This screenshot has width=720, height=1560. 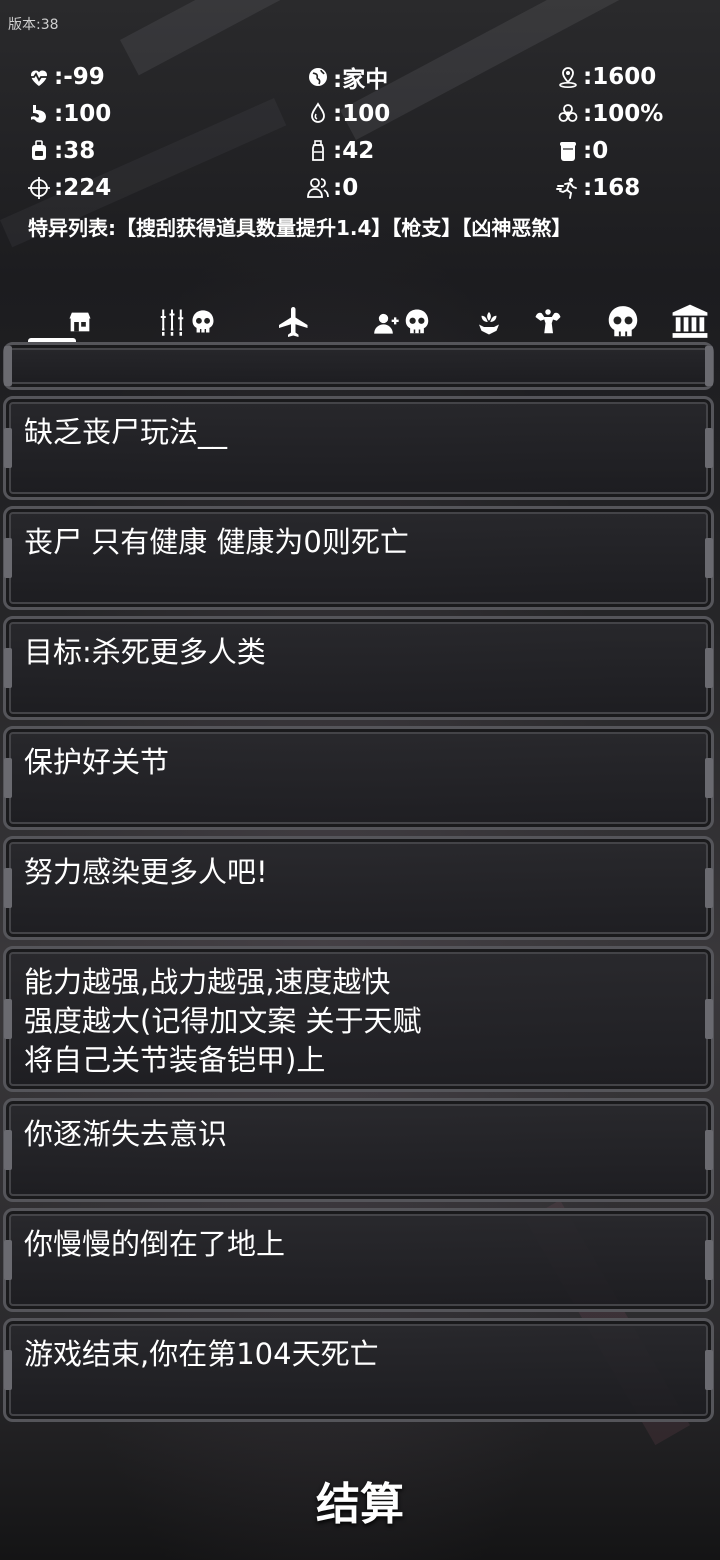 I want to click on heart-pulse-icon, so click(x=39, y=77).